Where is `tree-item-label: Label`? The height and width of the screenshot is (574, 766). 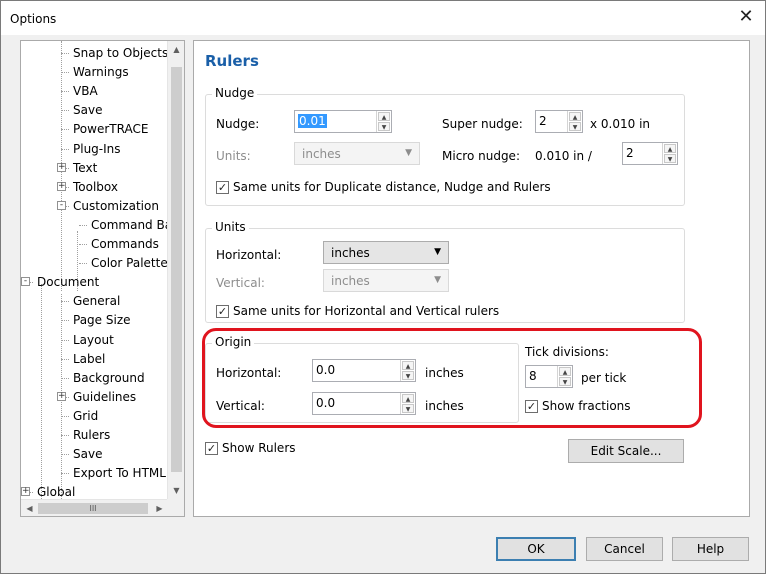 tree-item-label: Label is located at coordinates (89, 359).